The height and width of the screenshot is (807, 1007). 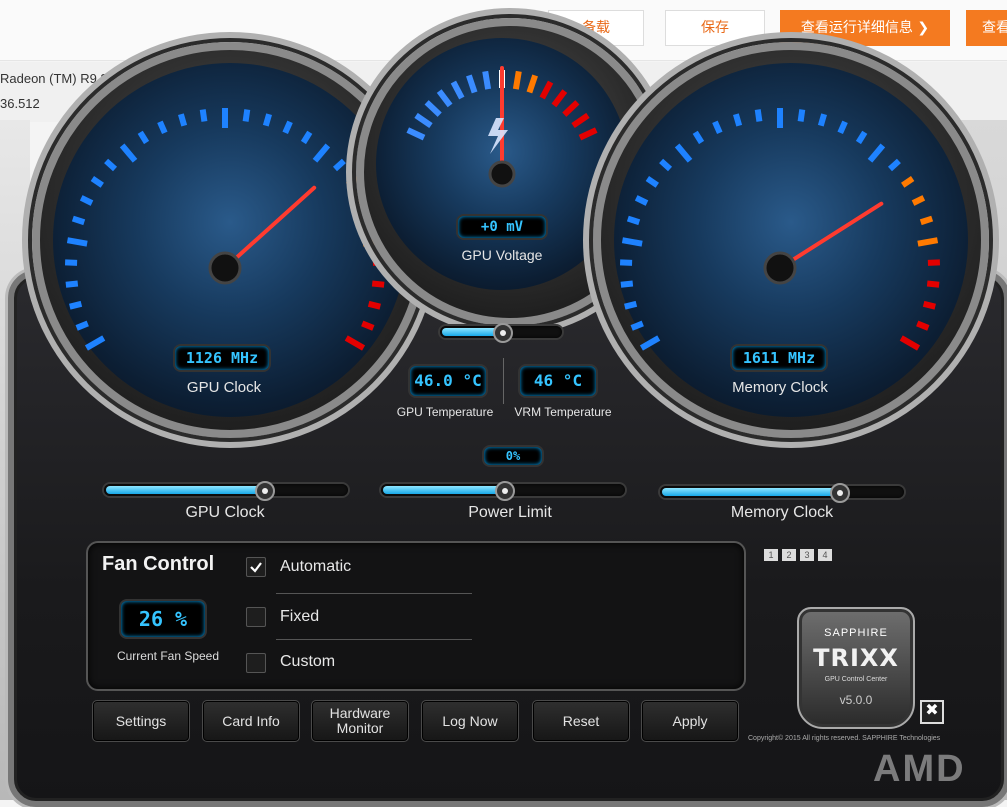 What do you see at coordinates (265, 491) in the screenshot?
I see `gpu-clock-slider-knob` at bounding box center [265, 491].